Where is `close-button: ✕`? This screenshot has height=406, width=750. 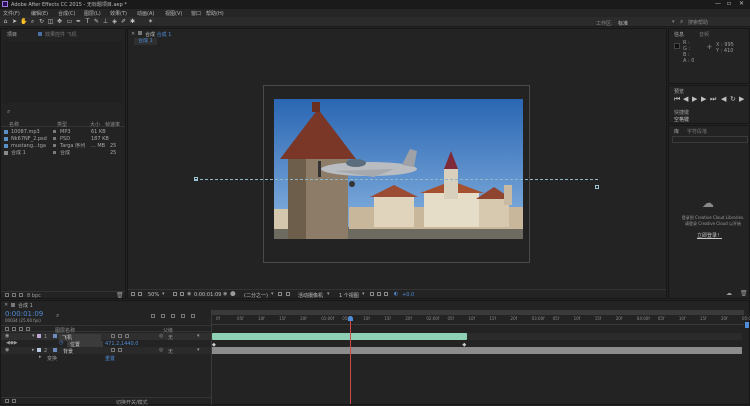 close-button: ✕ is located at coordinates (741, 3).